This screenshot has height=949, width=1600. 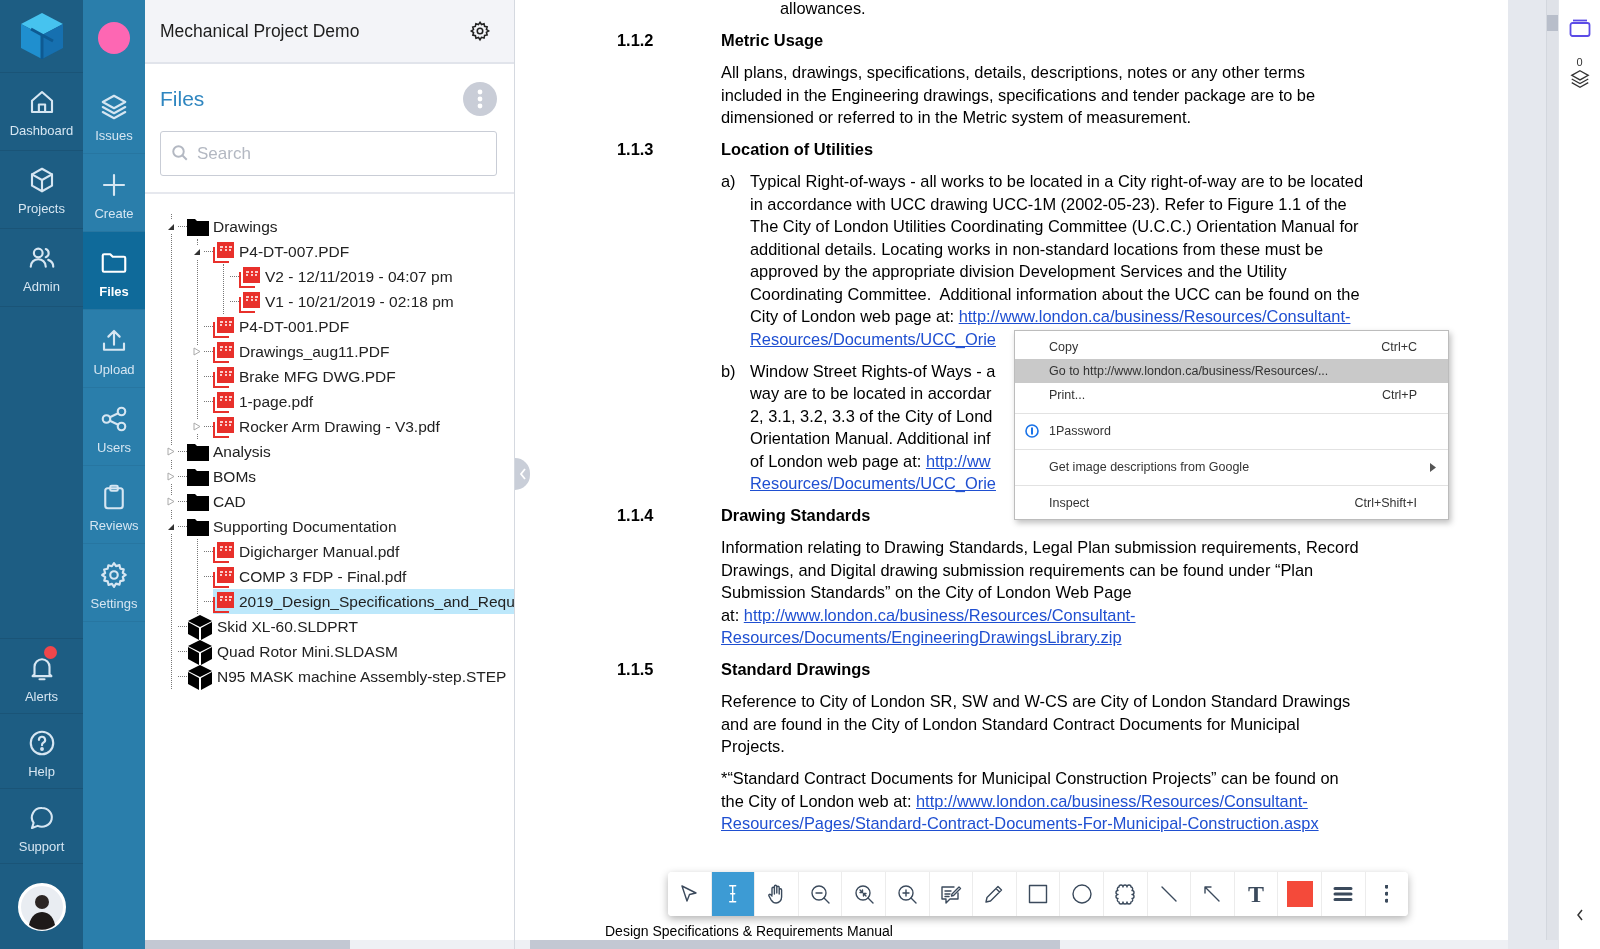 I want to click on tree-item: P4-DT-007.PDF, so click(x=363, y=251).